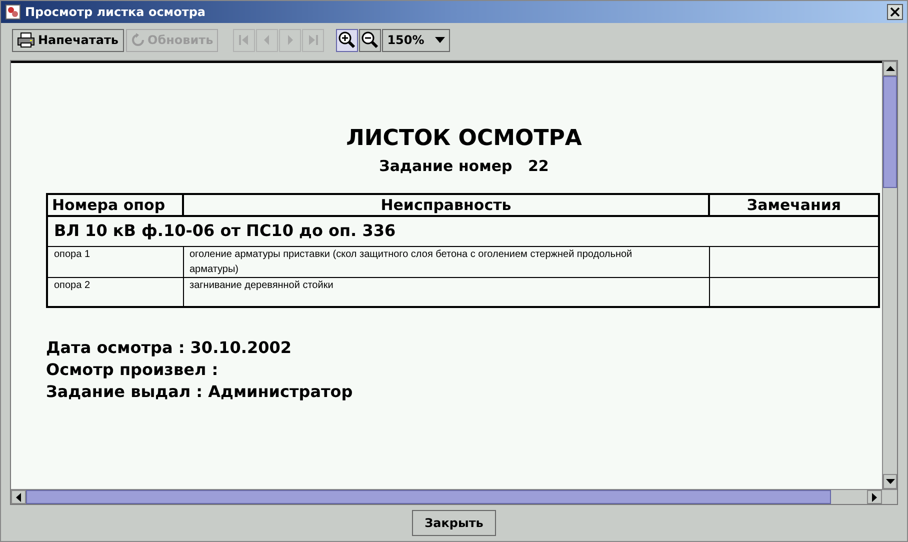 This screenshot has height=542, width=908. I want to click on close-button, so click(895, 12).